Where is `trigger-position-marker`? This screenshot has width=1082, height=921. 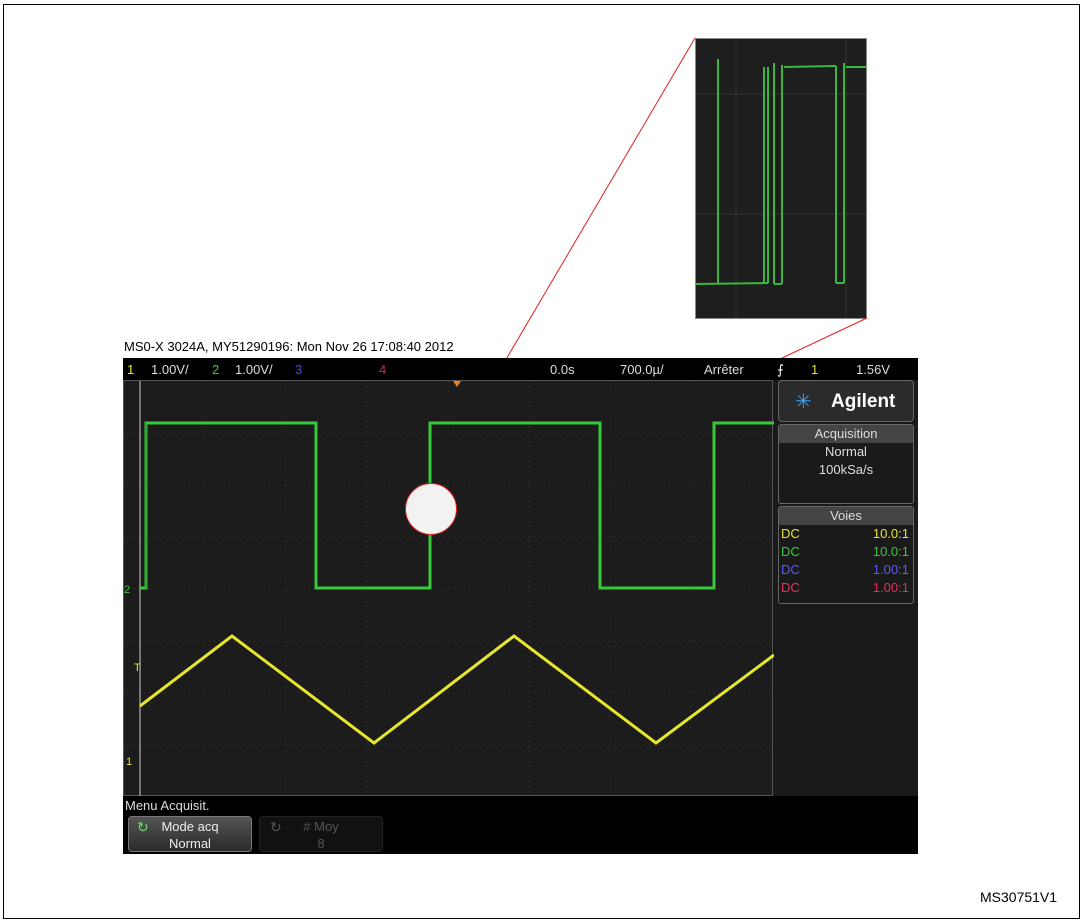
trigger-position-marker is located at coordinates (457, 384).